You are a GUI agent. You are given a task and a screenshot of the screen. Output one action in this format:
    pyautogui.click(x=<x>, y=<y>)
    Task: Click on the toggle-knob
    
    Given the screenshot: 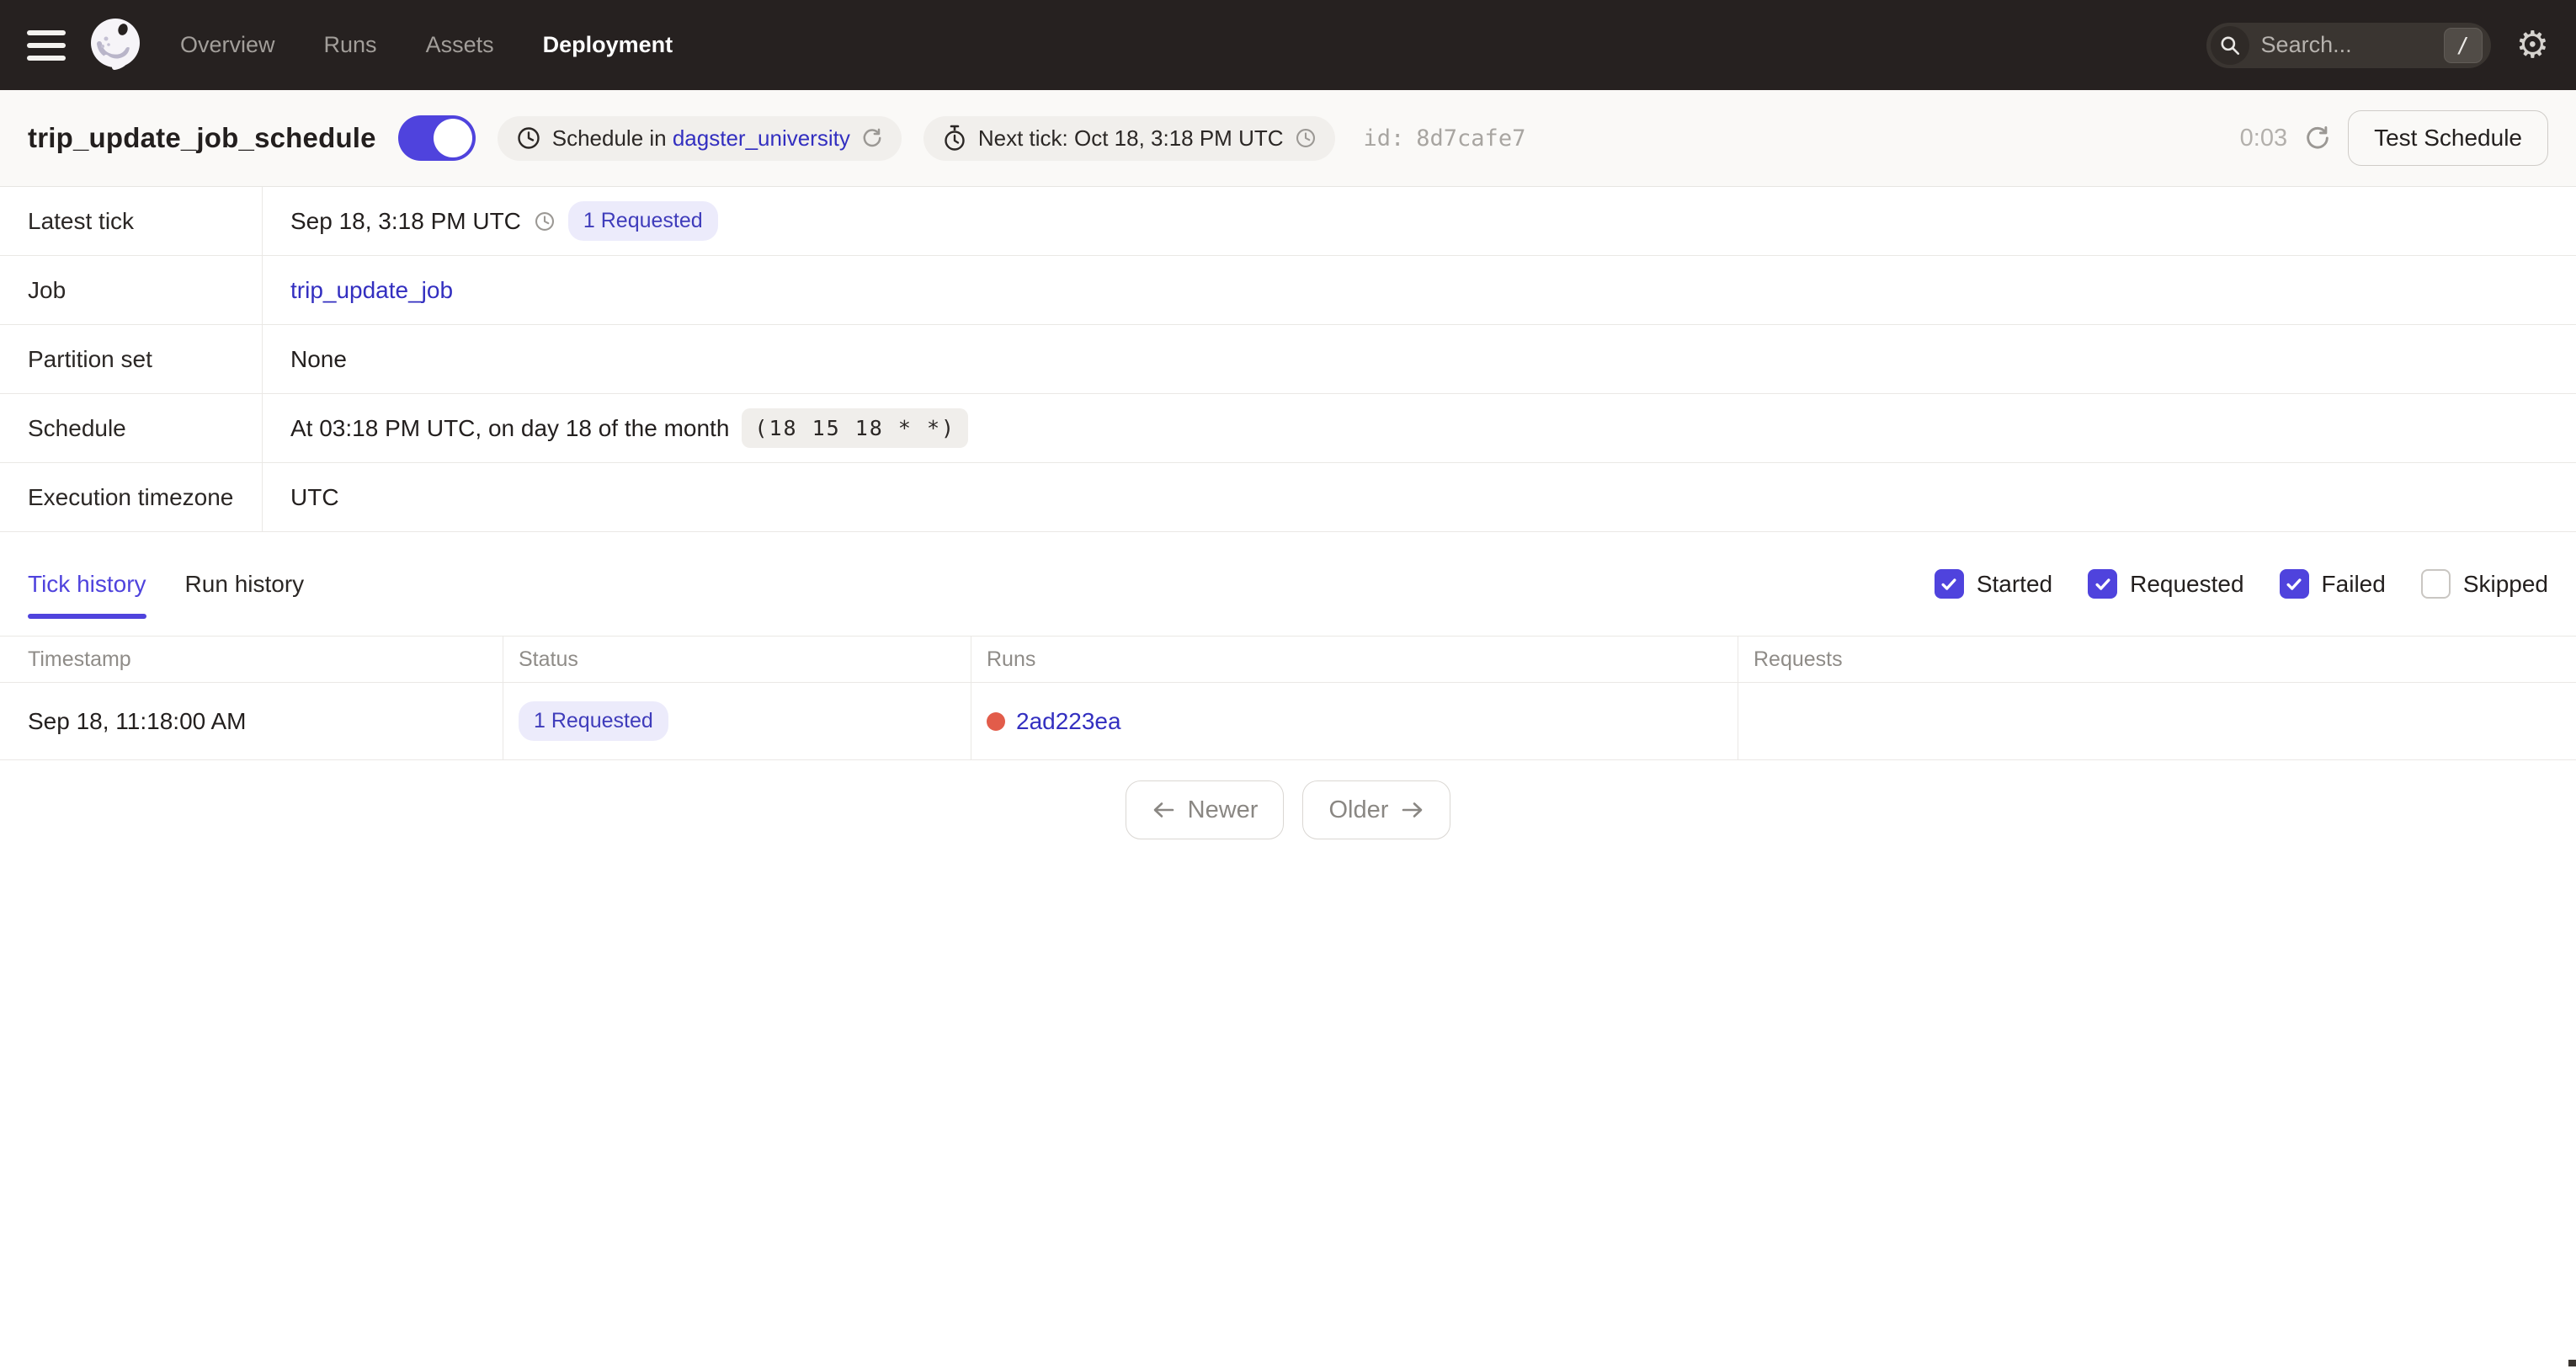 What is the action you would take?
    pyautogui.click(x=452, y=138)
    